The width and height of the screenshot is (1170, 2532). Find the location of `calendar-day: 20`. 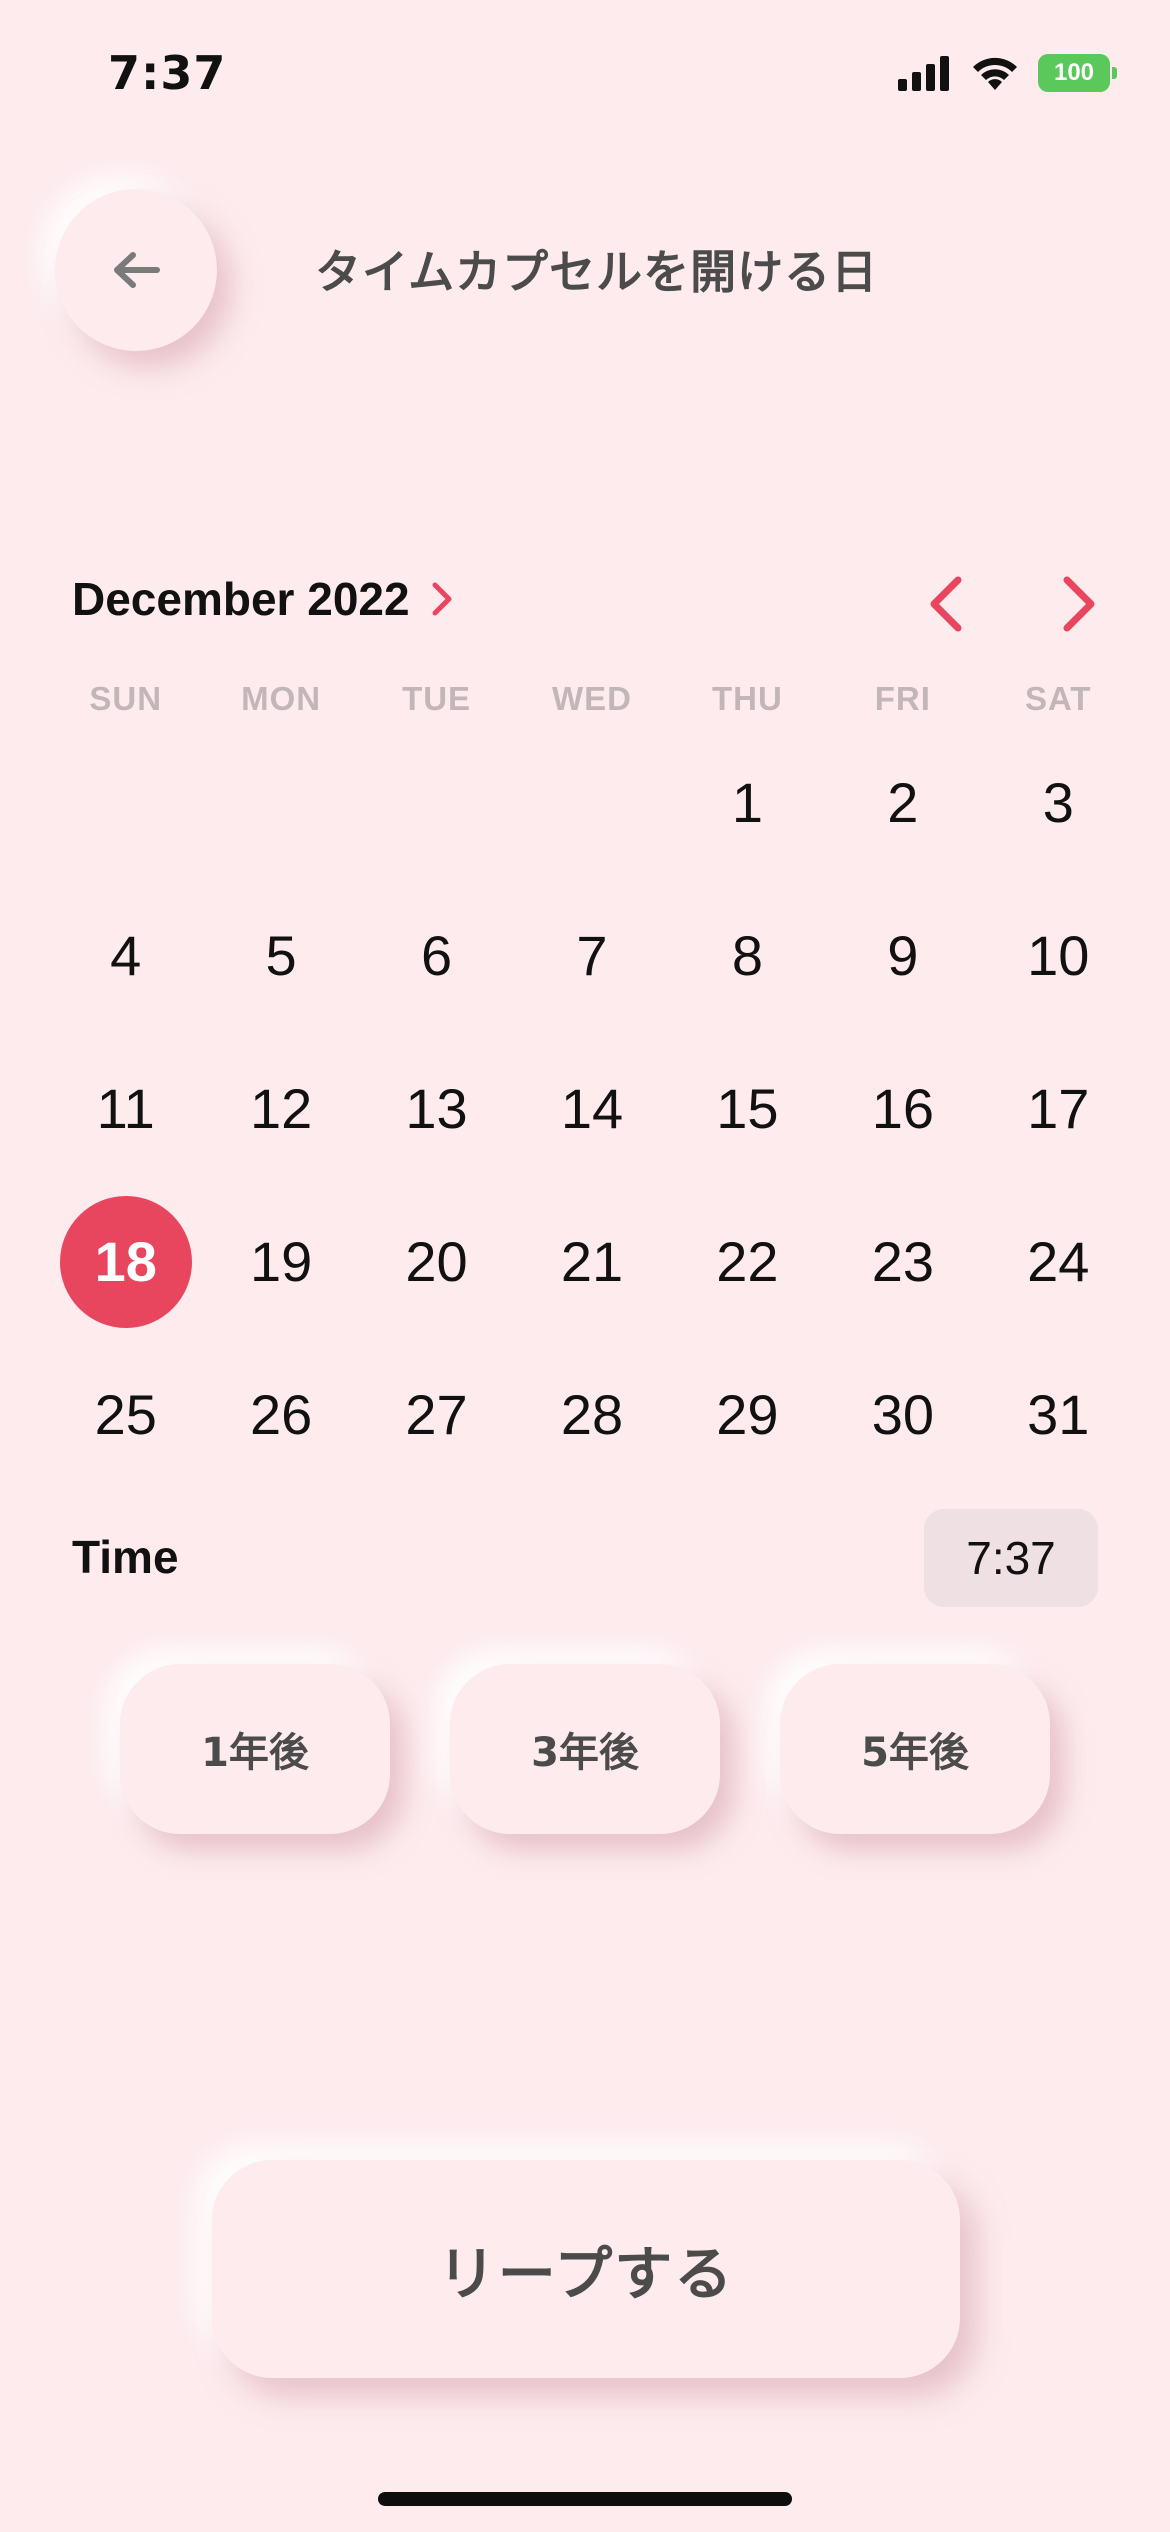

calendar-day: 20 is located at coordinates (436, 1261).